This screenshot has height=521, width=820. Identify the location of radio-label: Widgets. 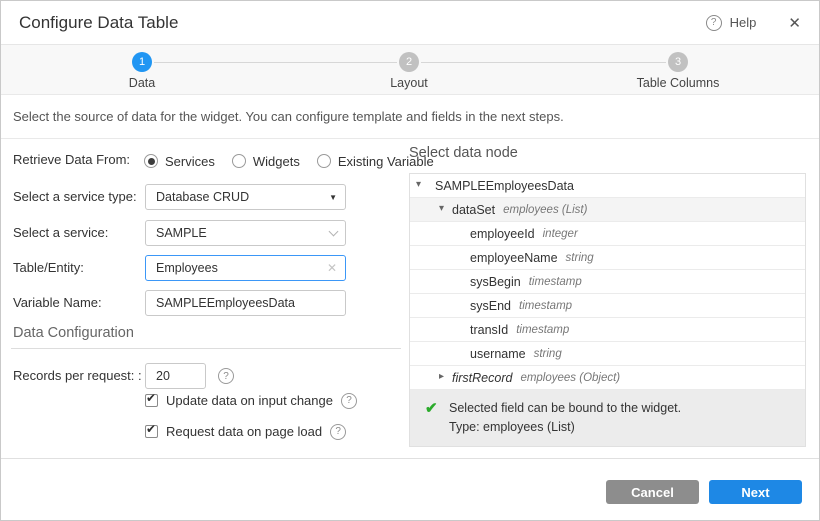
(276, 161).